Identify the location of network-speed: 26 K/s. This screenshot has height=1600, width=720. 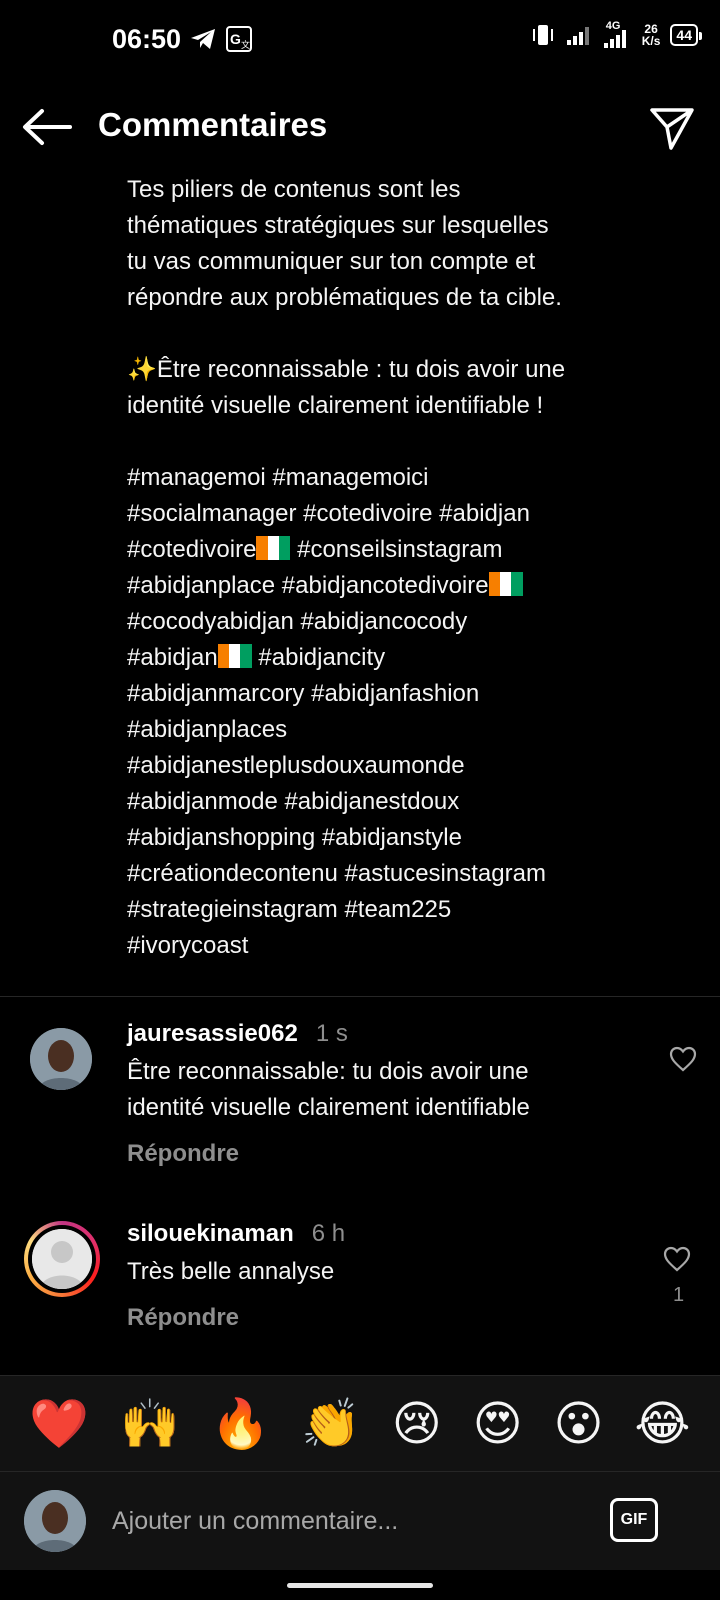
(651, 35).